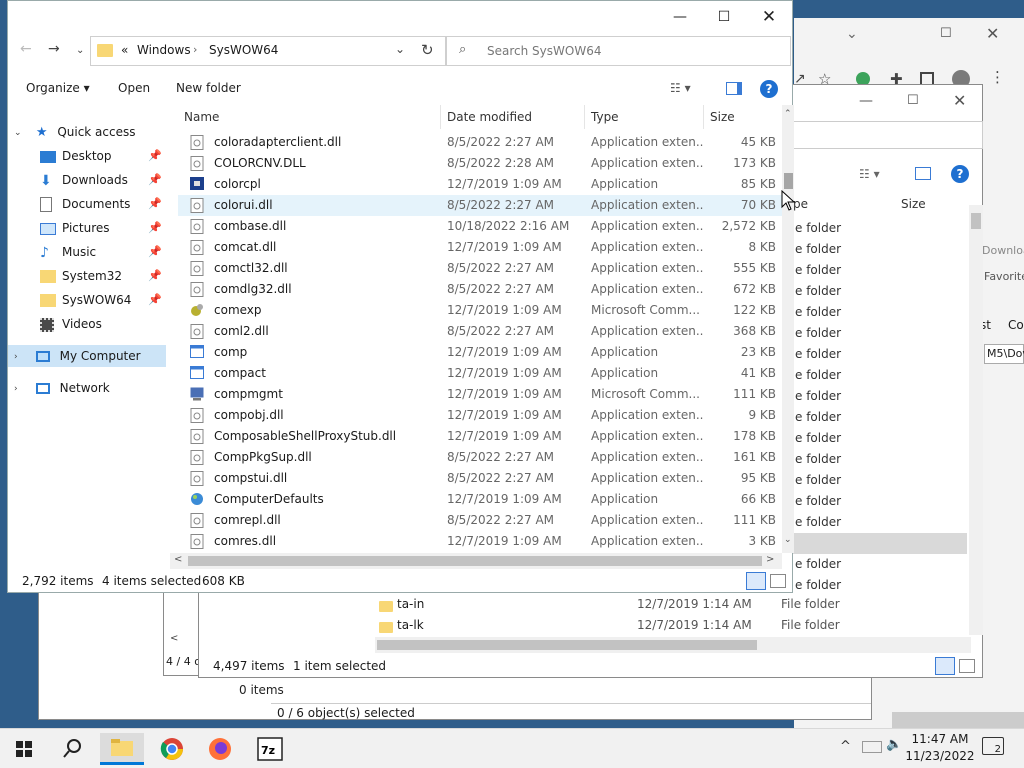  What do you see at coordinates (270, 749) in the screenshot?
I see `7zip-taskbar-icon: 7z` at bounding box center [270, 749].